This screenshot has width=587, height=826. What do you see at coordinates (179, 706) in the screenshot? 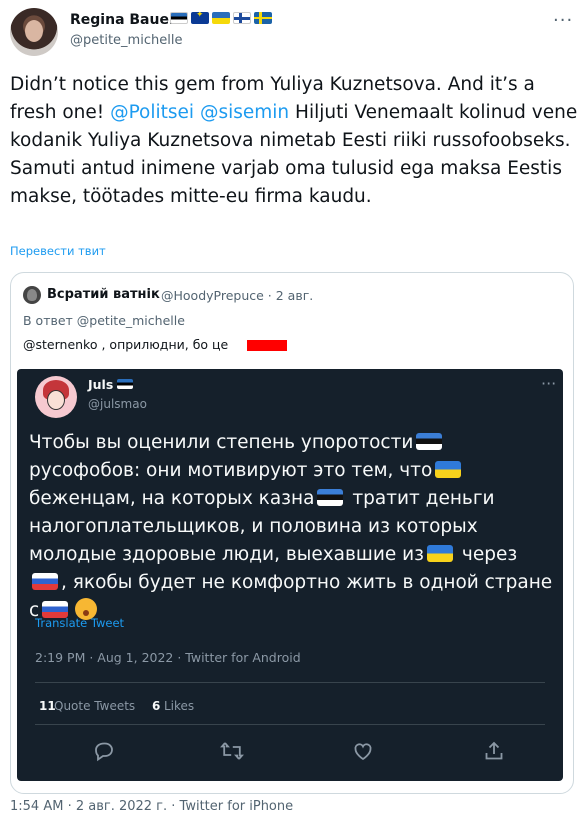
I see `likes-label: Likes` at bounding box center [179, 706].